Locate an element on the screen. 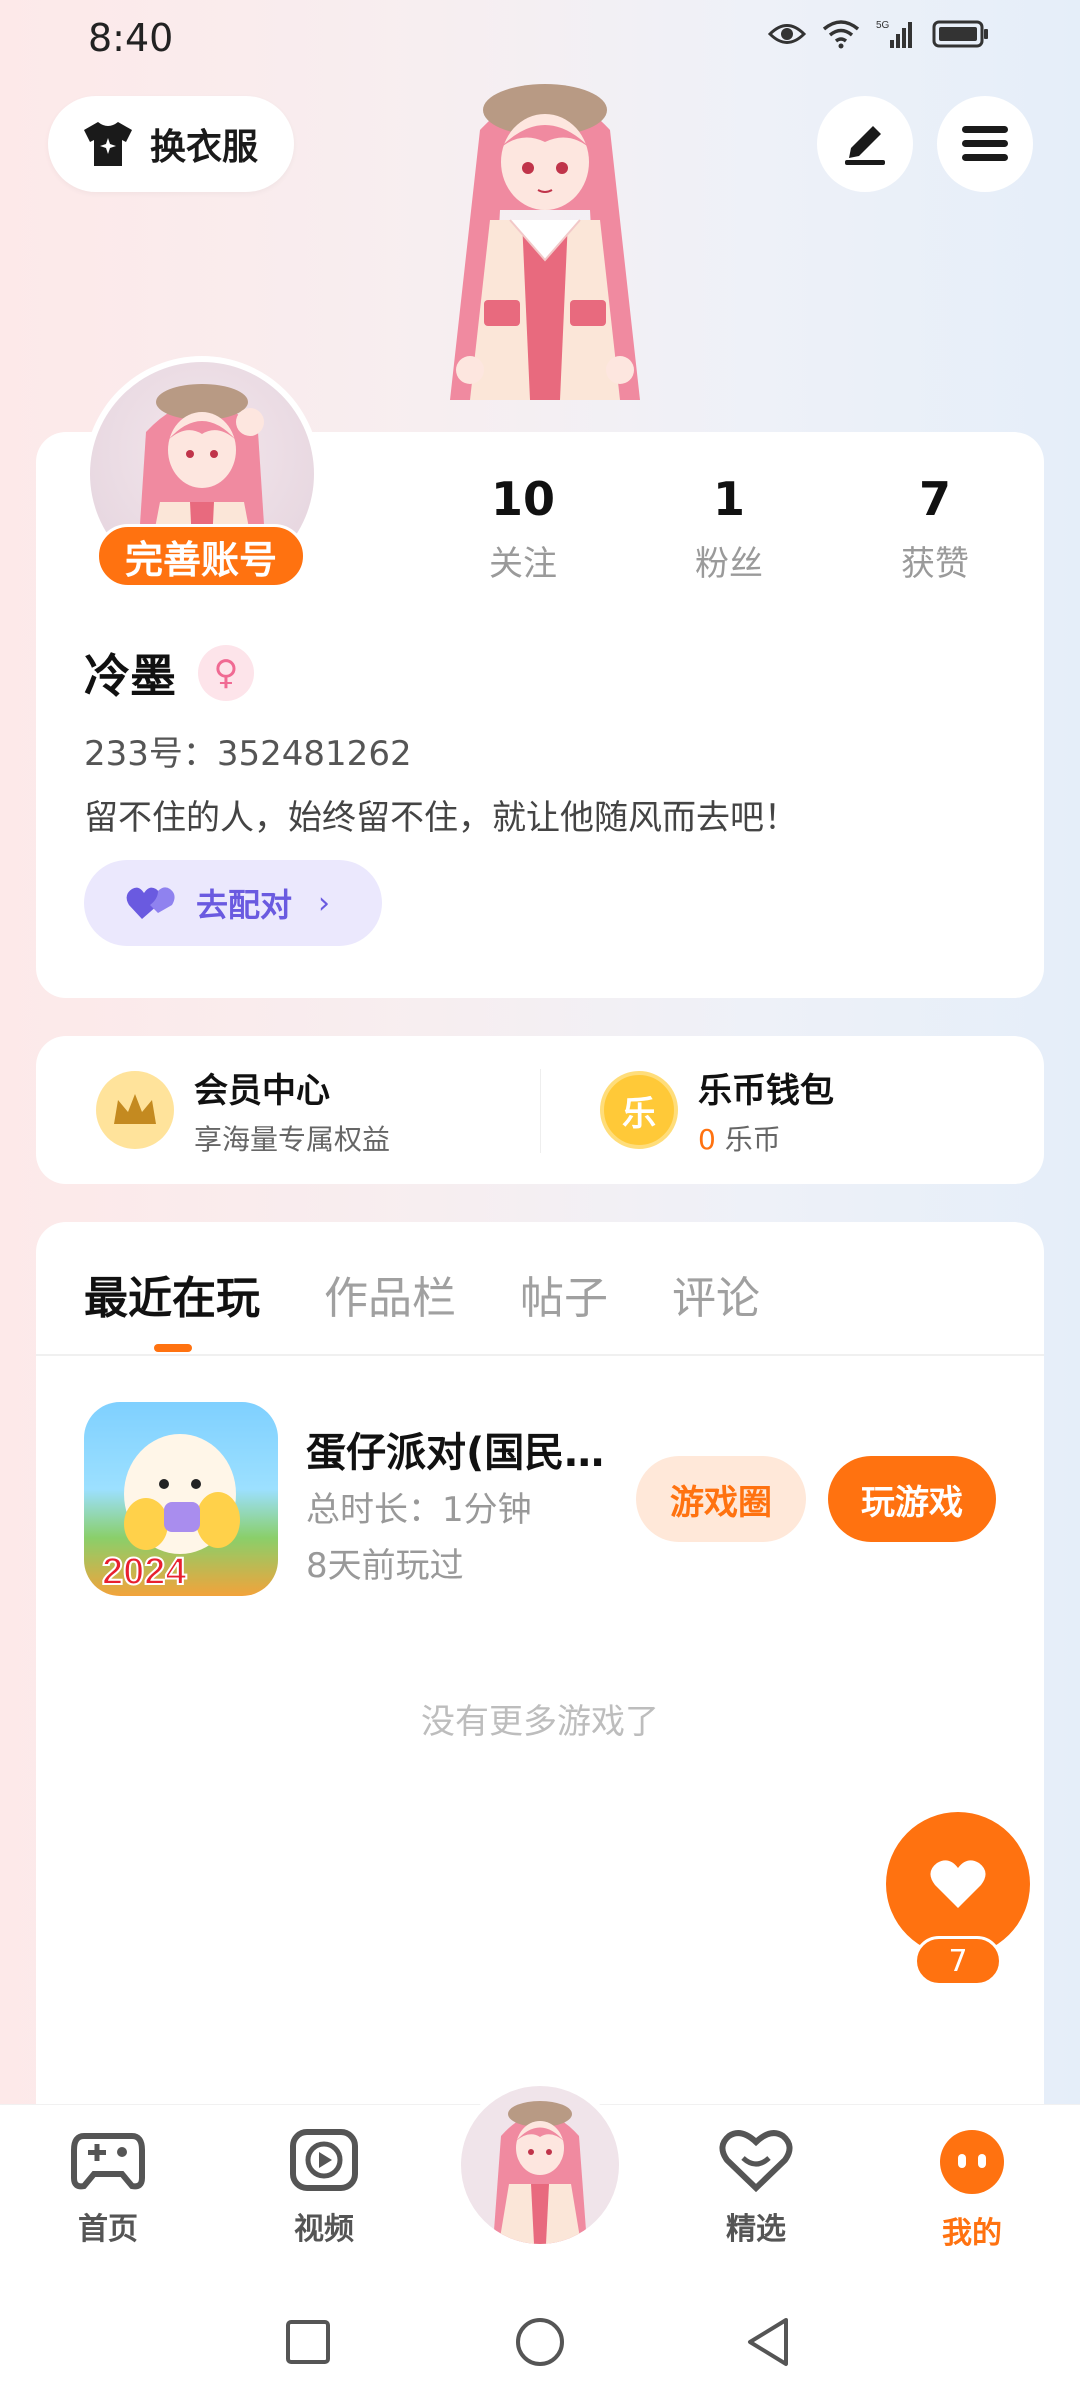  stat-value: 7 is located at coordinates (934, 499).